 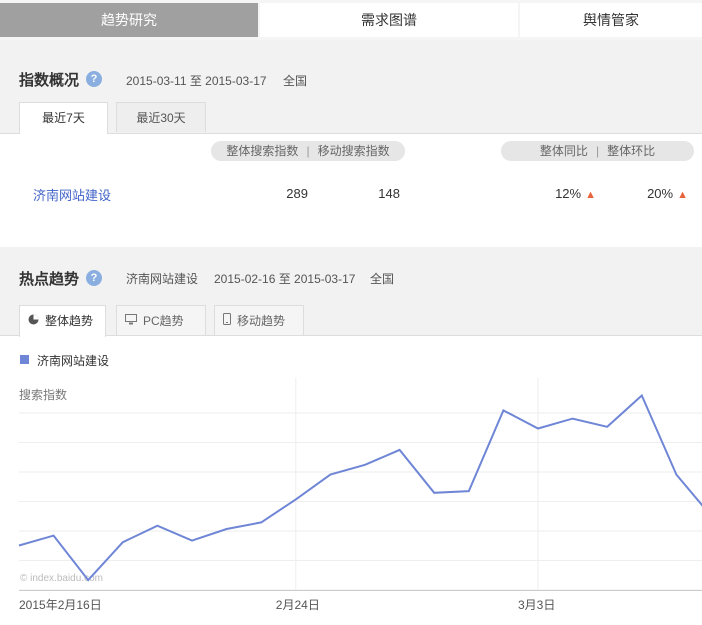 I want to click on tab-trend-research: 趋势研究, so click(x=129, y=20).